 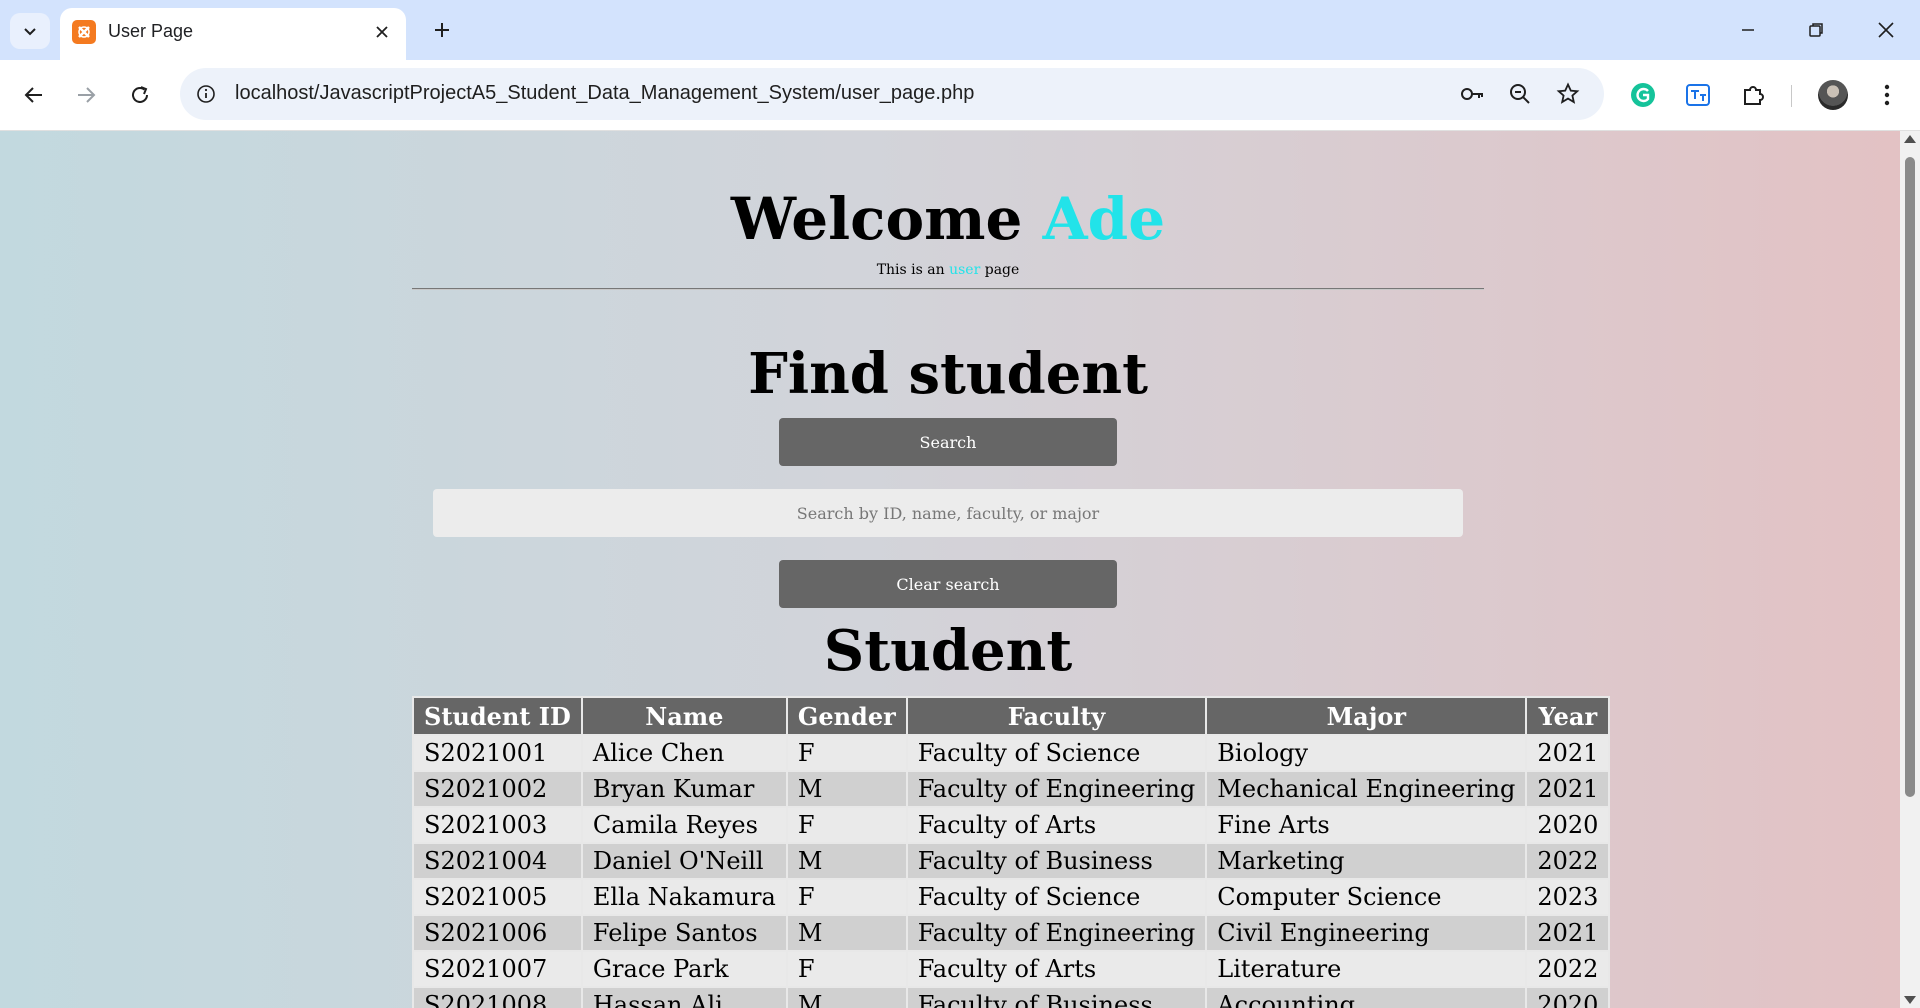 I want to click on tab-search-button, so click(x=30, y=31).